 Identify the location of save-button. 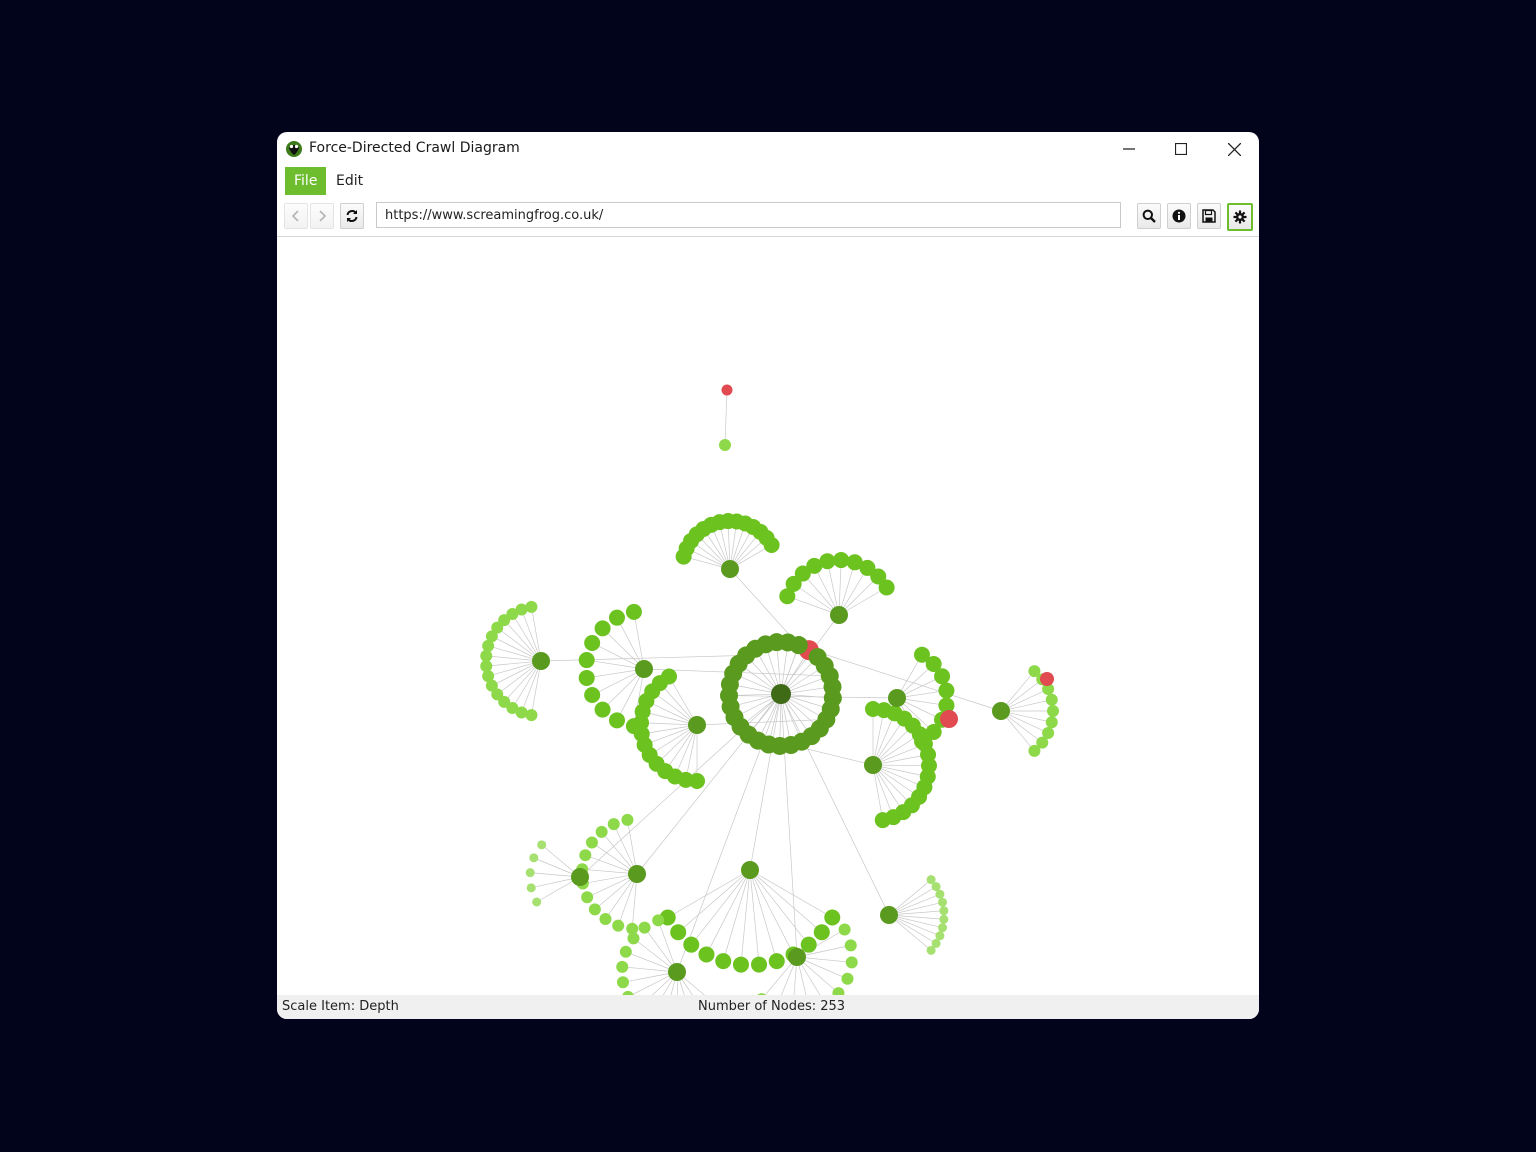
(1209, 216).